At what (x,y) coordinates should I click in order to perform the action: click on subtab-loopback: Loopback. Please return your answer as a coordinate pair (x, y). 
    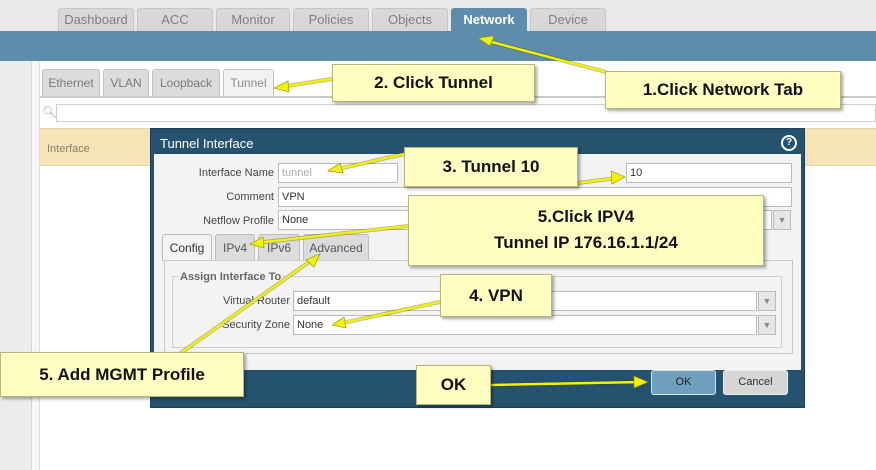
    Looking at the image, I should click on (186, 82).